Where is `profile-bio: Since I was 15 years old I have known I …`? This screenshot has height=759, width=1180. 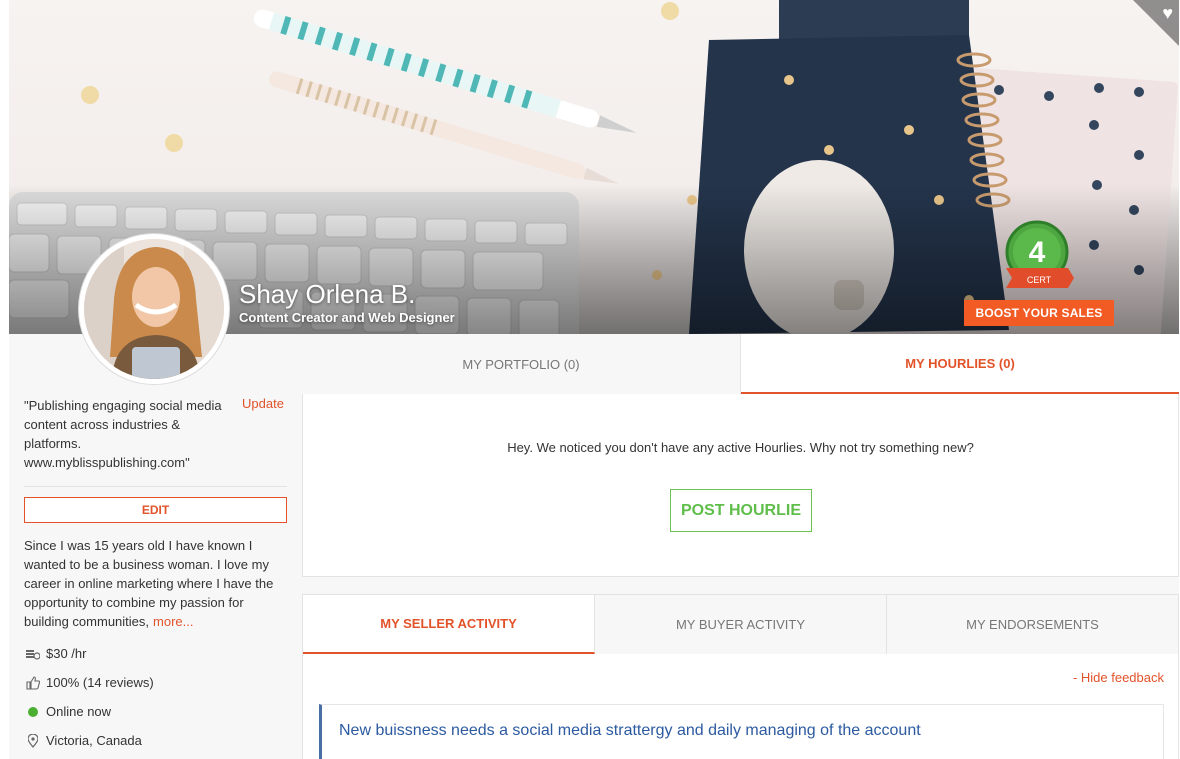
profile-bio: Since I was 15 years old I have known I … is located at coordinates (156, 583).